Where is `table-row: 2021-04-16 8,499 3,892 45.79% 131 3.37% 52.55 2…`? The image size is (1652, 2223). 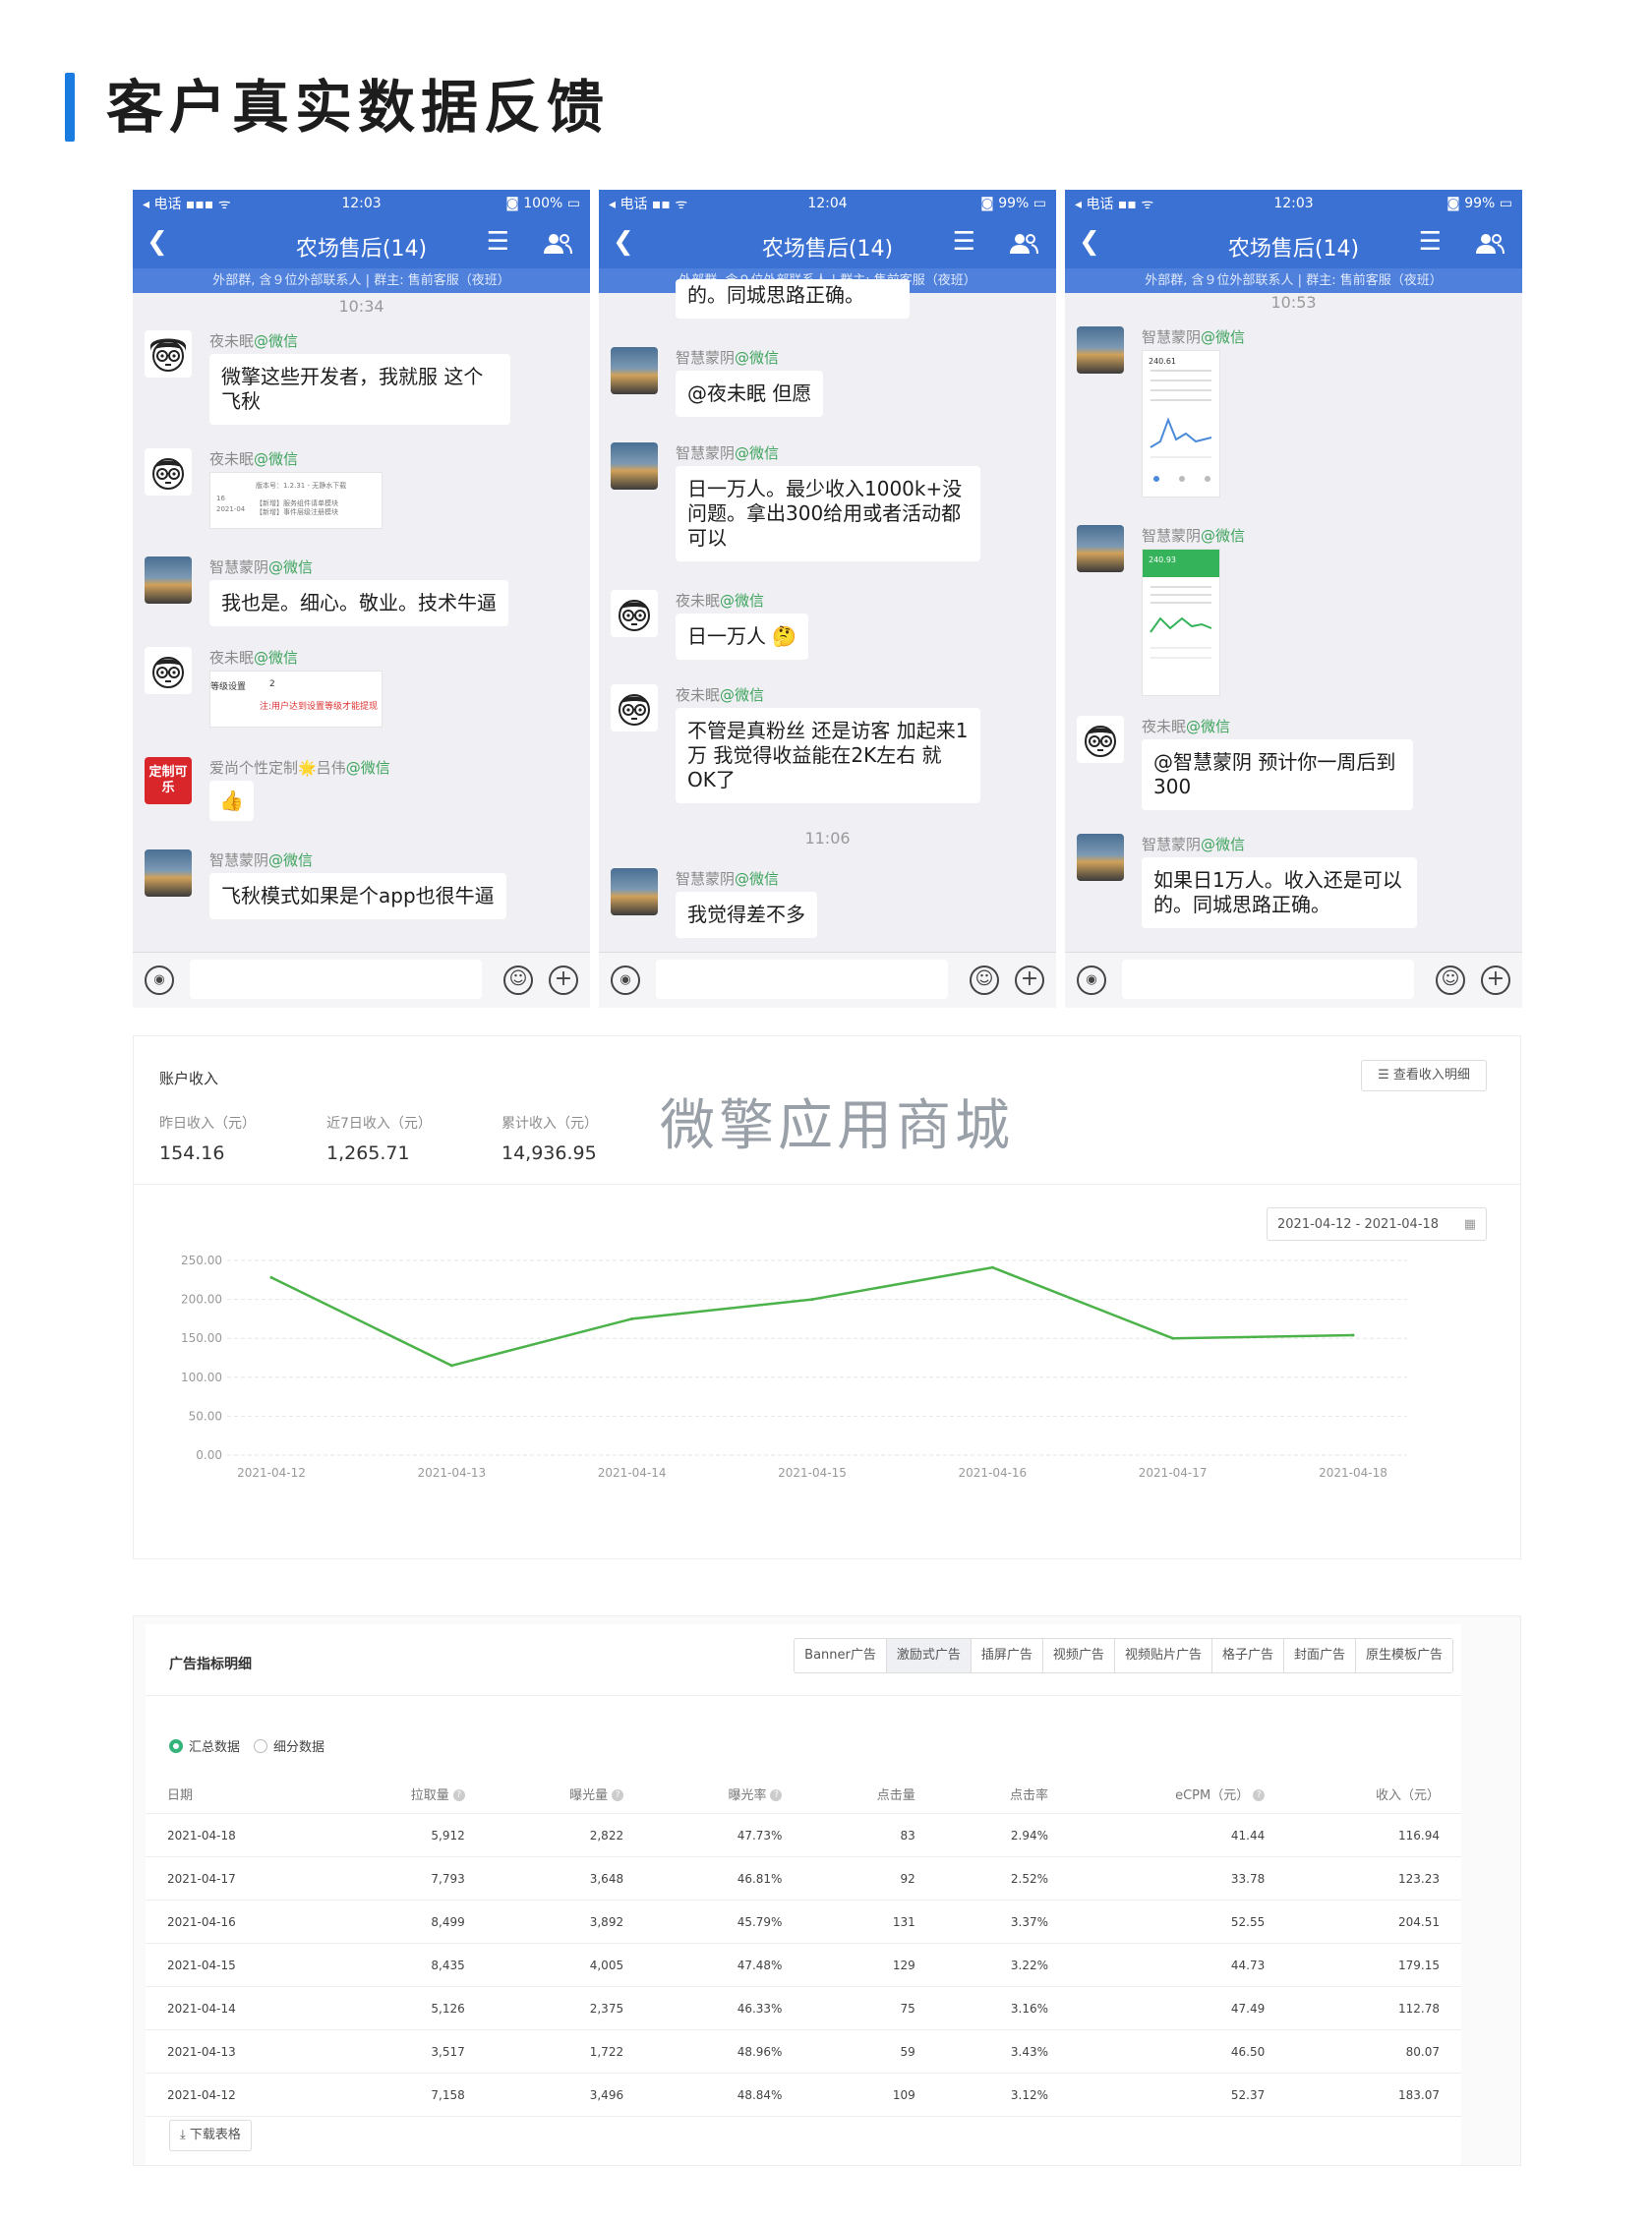
table-row: 2021-04-16 8,499 3,892 45.79% 131 3.37% 52.55 2… is located at coordinates (803, 1922).